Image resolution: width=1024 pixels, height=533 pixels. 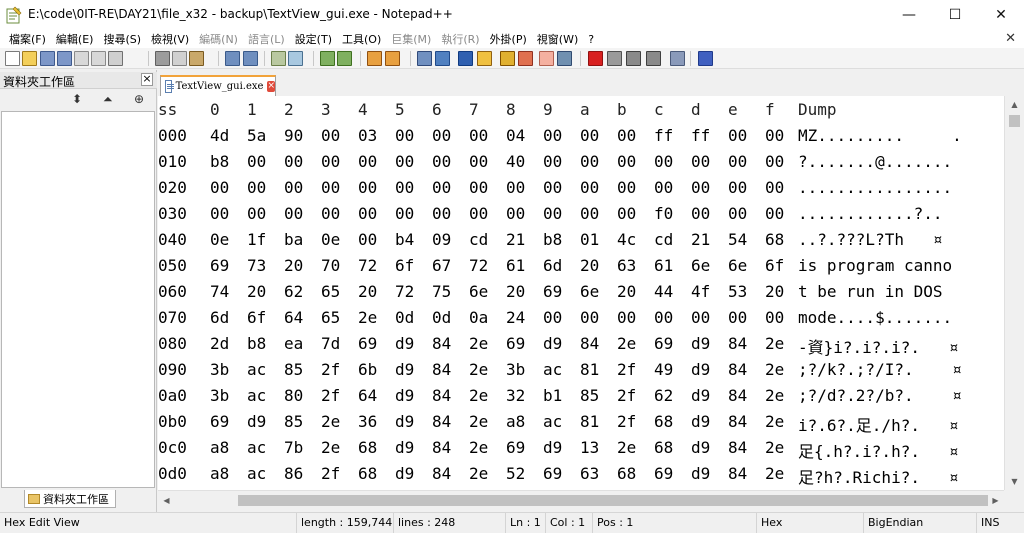 What do you see at coordinates (122, 39) in the screenshot?
I see `menu-item-2: 搜尋(S)` at bounding box center [122, 39].